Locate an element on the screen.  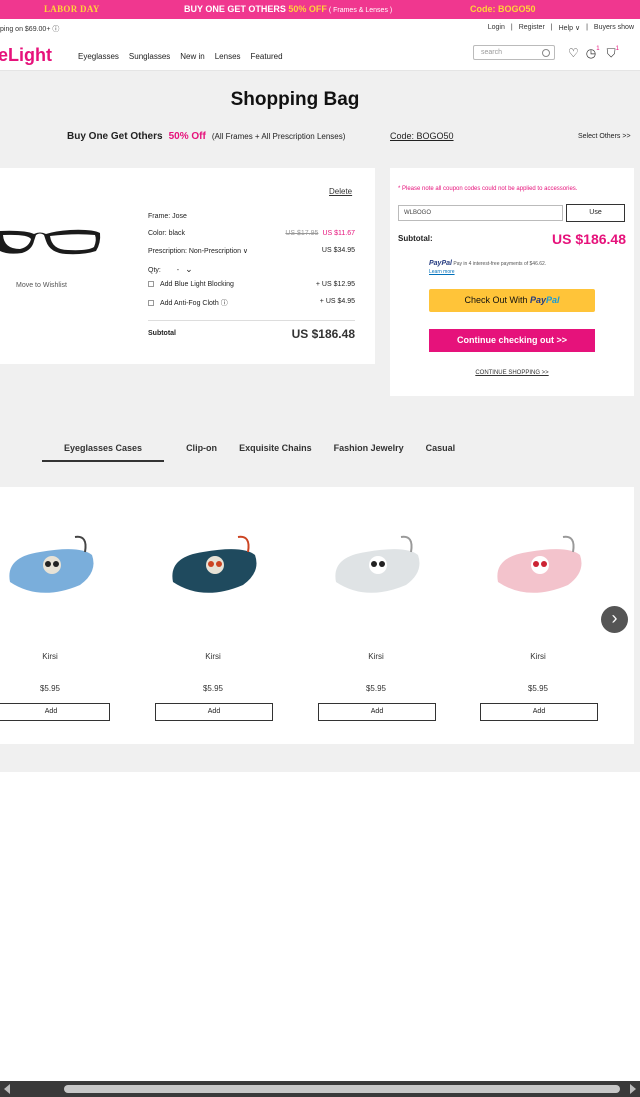
blue-light-checkbox is located at coordinates (151, 284).